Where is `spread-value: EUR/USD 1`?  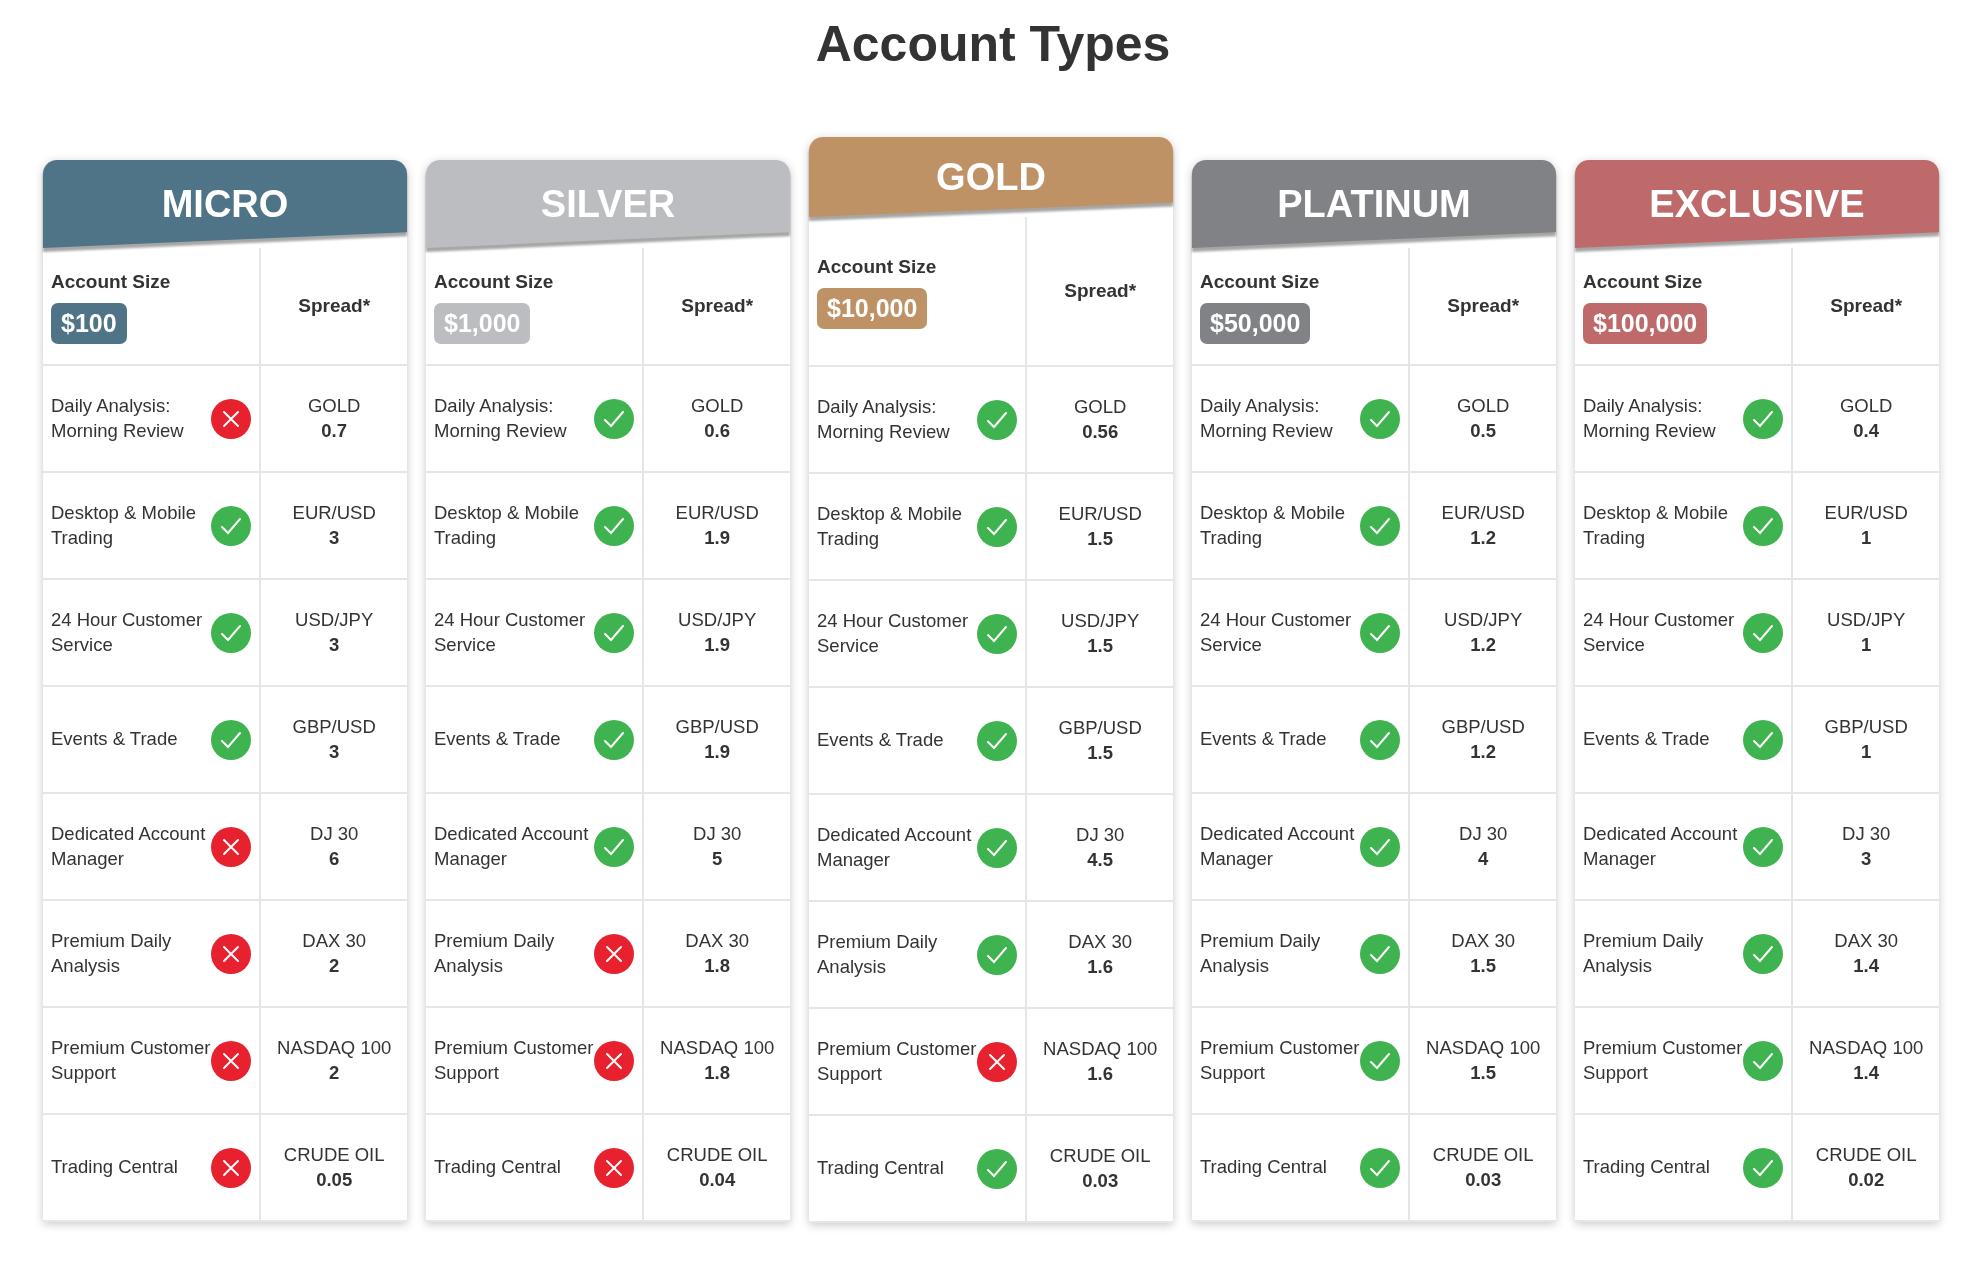
spread-value: EUR/USD 1 is located at coordinates (1866, 525).